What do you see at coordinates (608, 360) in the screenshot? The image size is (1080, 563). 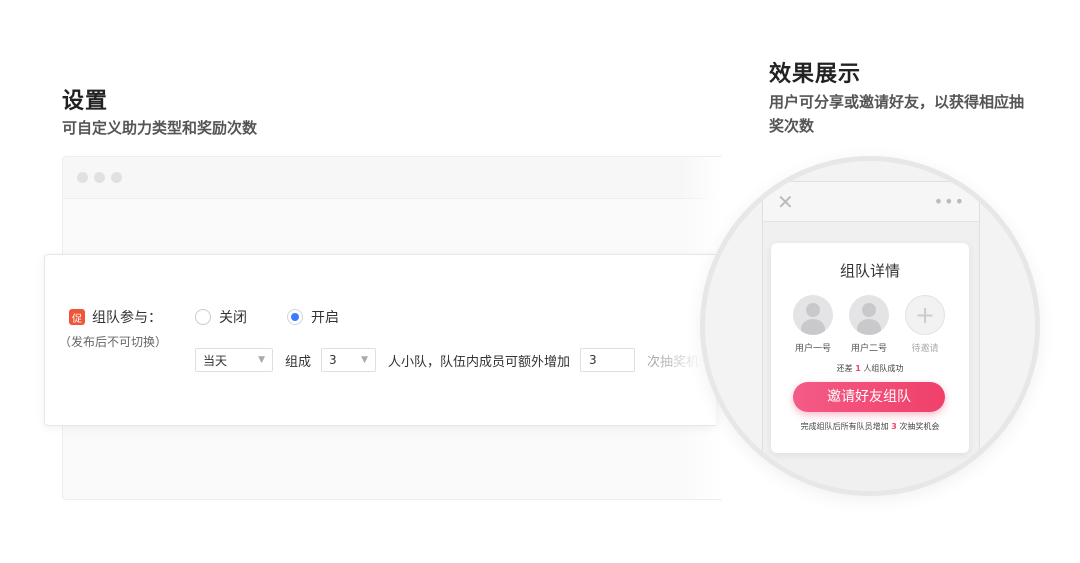 I see `extra-draws-input: 3` at bounding box center [608, 360].